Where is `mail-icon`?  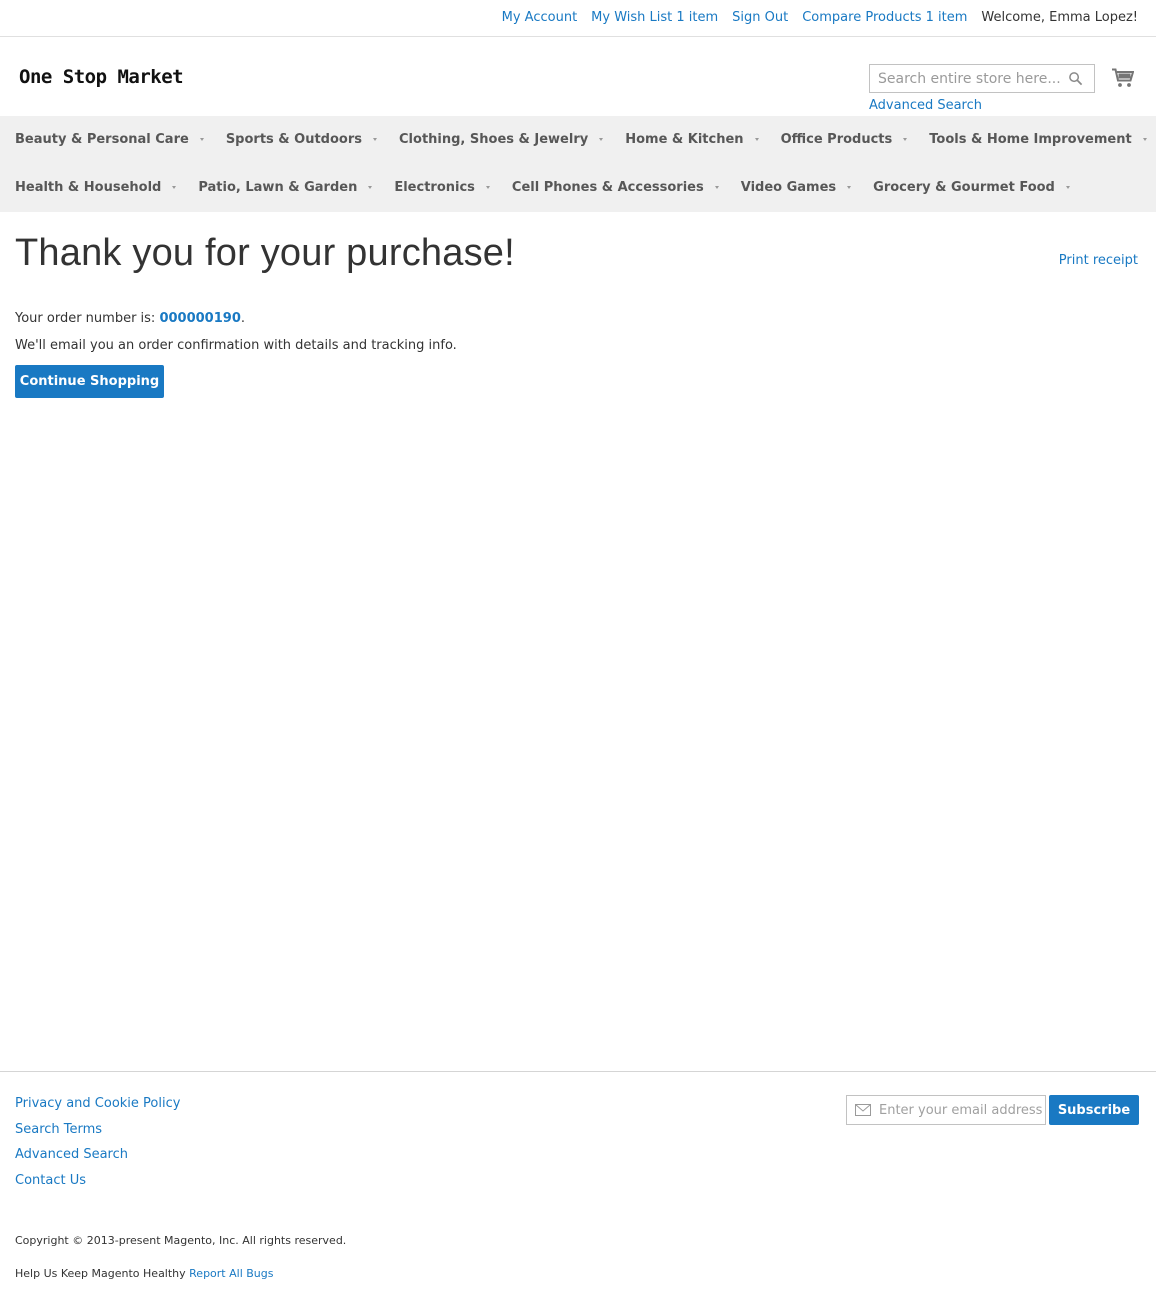
mail-icon is located at coordinates (863, 1110).